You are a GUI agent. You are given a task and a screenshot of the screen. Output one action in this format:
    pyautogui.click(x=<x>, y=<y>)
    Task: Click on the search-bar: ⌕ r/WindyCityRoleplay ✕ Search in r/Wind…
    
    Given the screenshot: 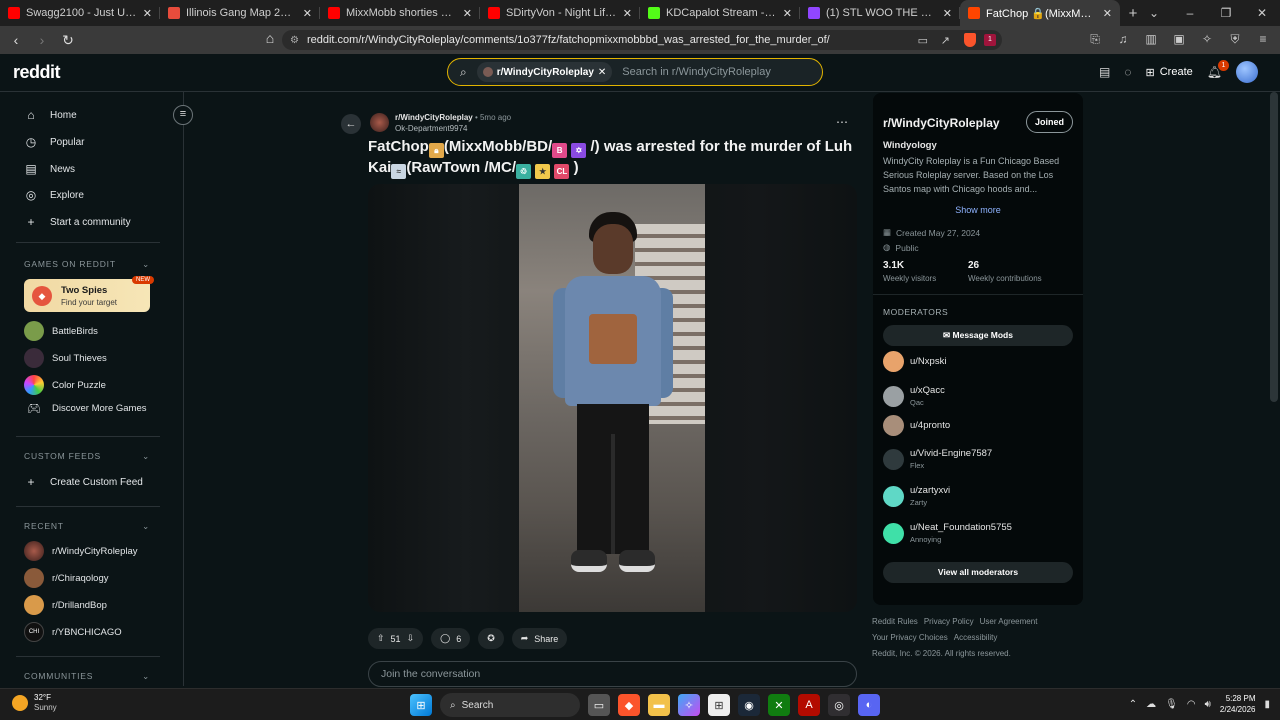 What is the action you would take?
    pyautogui.click(x=635, y=72)
    